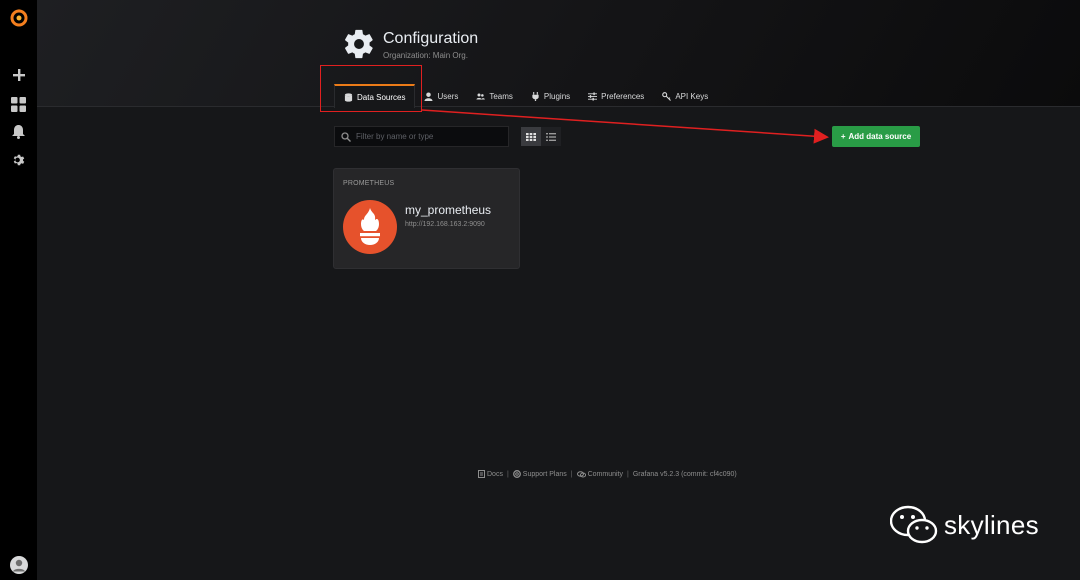 The image size is (1080, 580). Describe the element at coordinates (692, 96) in the screenshot. I see `tab-label: API Keys` at that location.